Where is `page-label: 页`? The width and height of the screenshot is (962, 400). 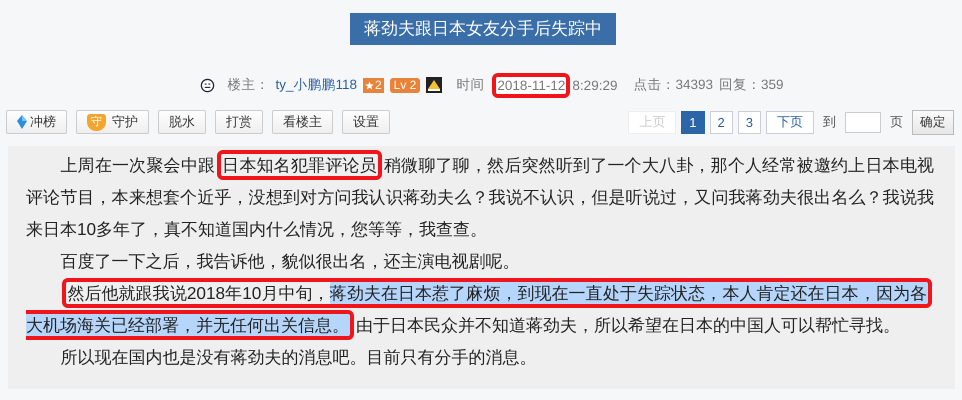
page-label: 页 is located at coordinates (896, 122).